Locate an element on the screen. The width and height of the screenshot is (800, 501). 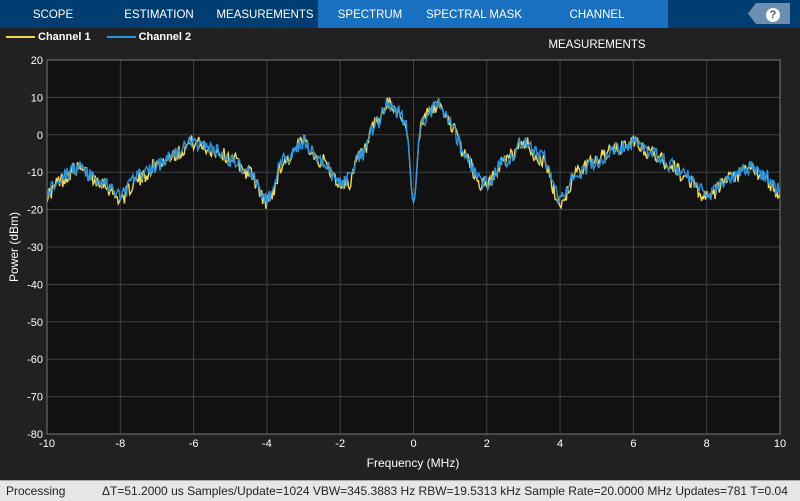
y-tick-label: 20 is located at coordinates (37, 61).